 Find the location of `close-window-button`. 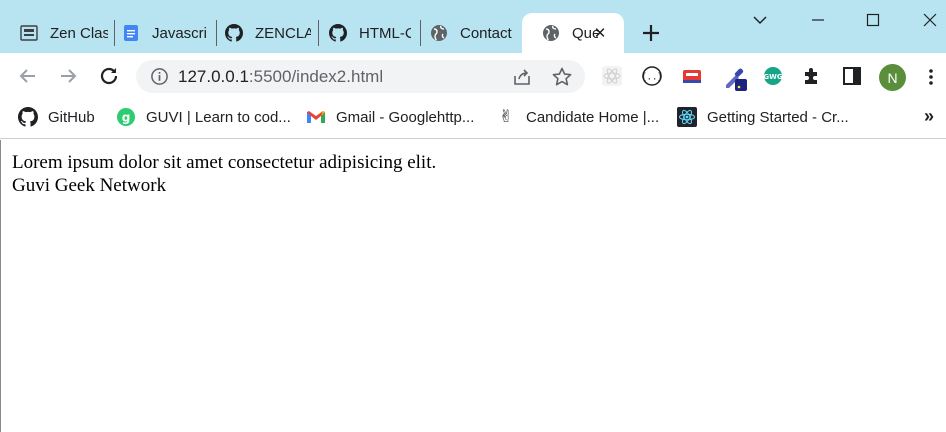

close-window-button is located at coordinates (930, 20).